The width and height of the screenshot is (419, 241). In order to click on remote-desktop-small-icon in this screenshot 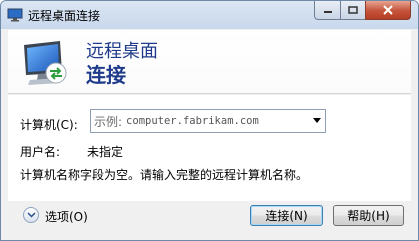, I will do `click(15, 15)`.